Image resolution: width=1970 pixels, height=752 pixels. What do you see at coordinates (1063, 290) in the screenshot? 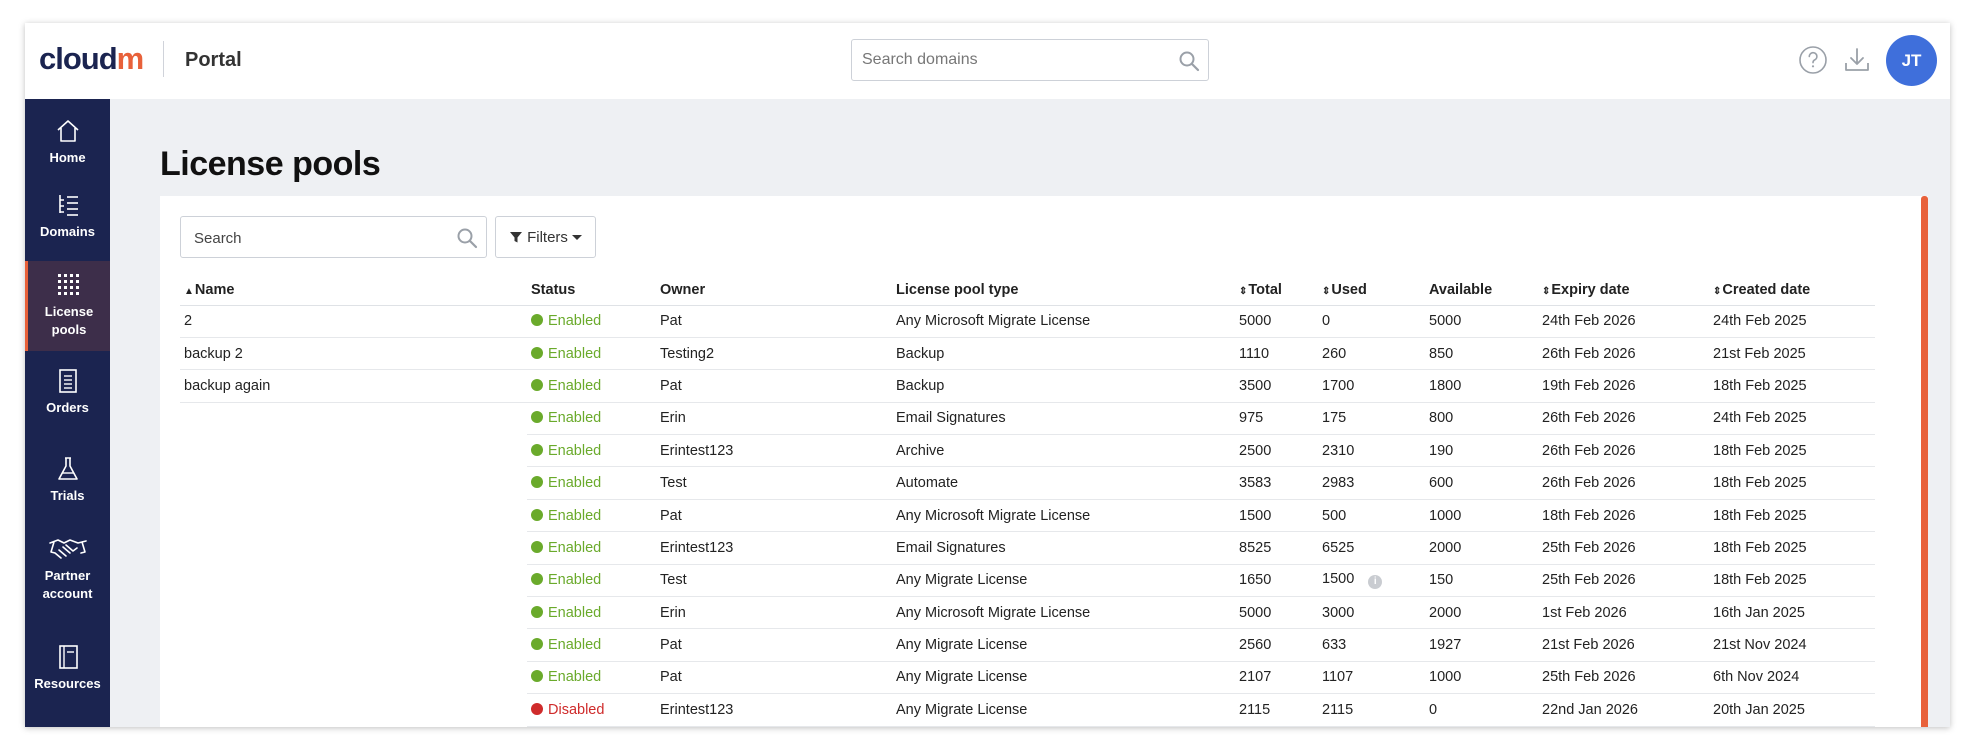
I see `column-header-type: License pool type` at bounding box center [1063, 290].